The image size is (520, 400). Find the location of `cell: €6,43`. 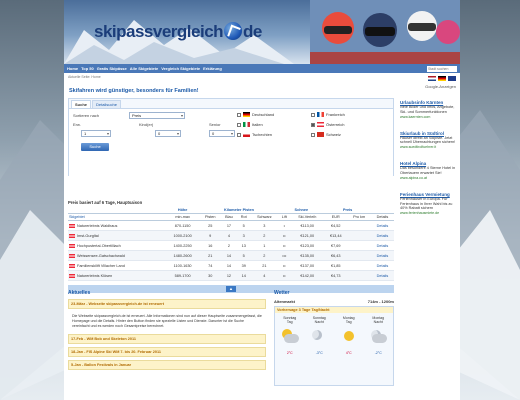

cell: €6,43 is located at coordinates (336, 255).